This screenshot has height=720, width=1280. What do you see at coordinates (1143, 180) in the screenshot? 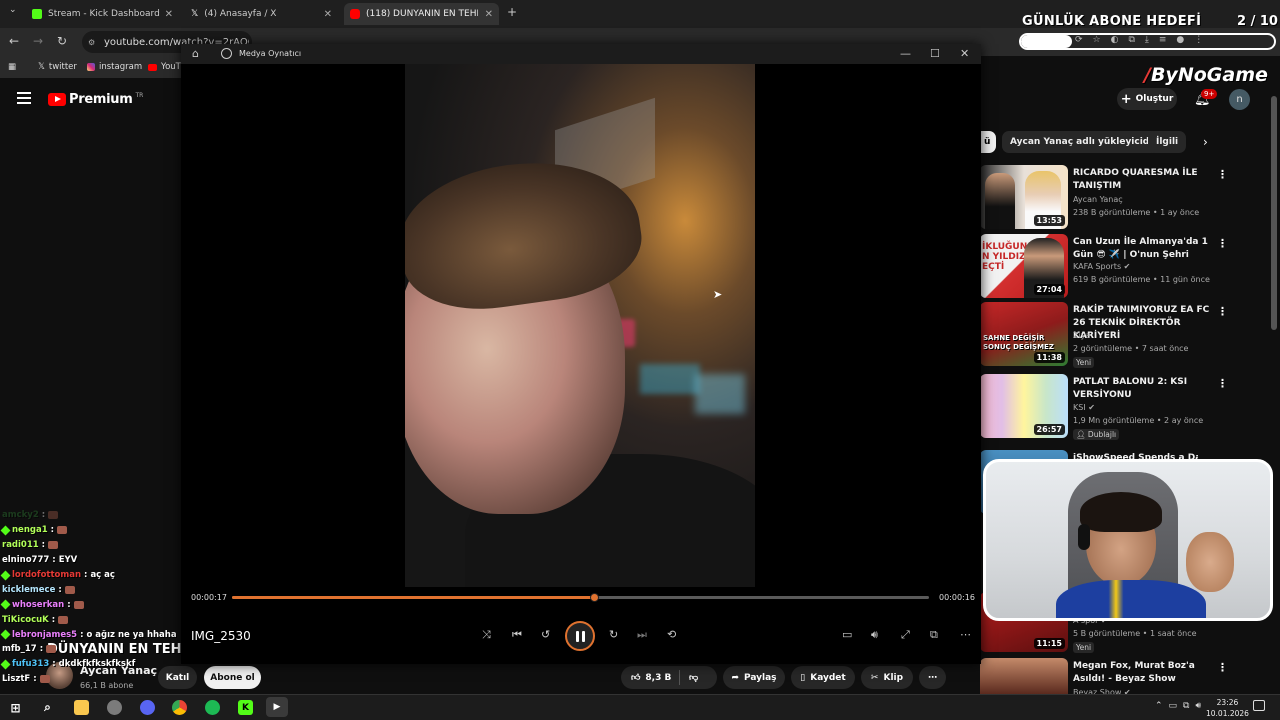
I see `video-title: RICARDO QUARESMA İLE TANIŞTIM` at bounding box center [1143, 180].